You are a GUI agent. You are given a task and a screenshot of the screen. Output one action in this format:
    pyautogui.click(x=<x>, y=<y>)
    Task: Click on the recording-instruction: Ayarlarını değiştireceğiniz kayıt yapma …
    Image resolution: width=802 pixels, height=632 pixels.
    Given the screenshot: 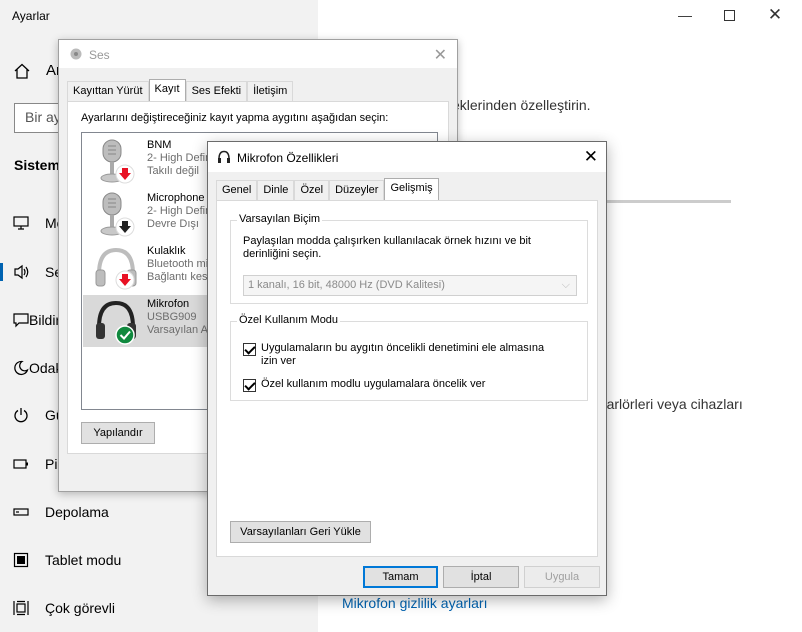 What is the action you would take?
    pyautogui.click(x=235, y=118)
    